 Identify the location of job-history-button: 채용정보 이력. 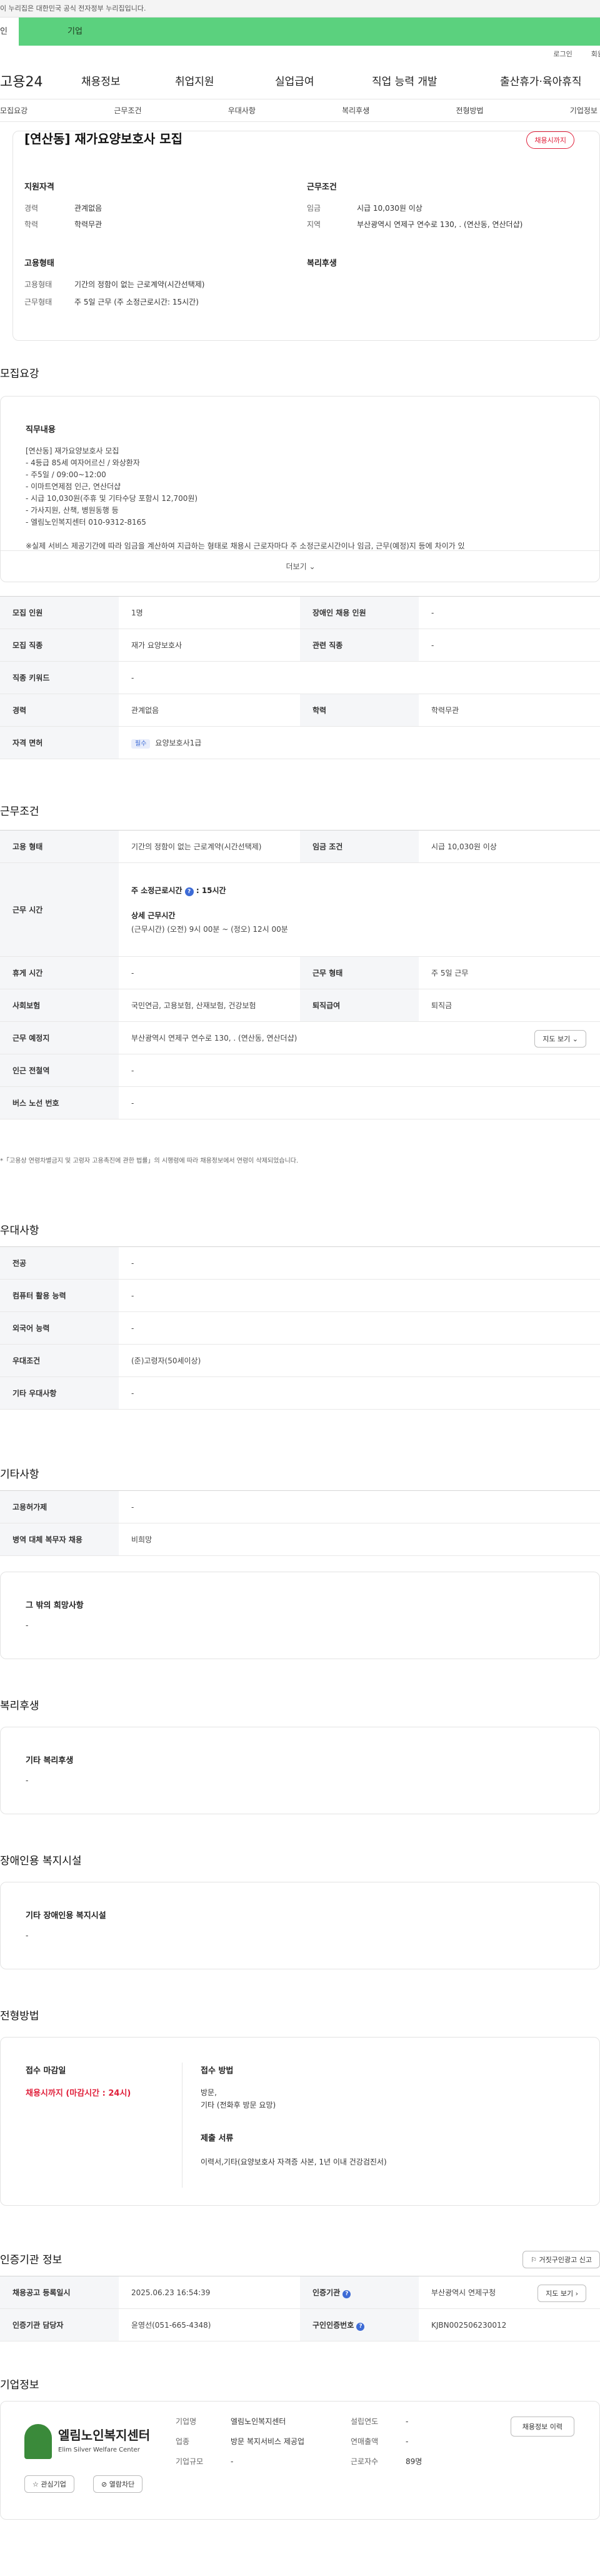
(542, 2427).